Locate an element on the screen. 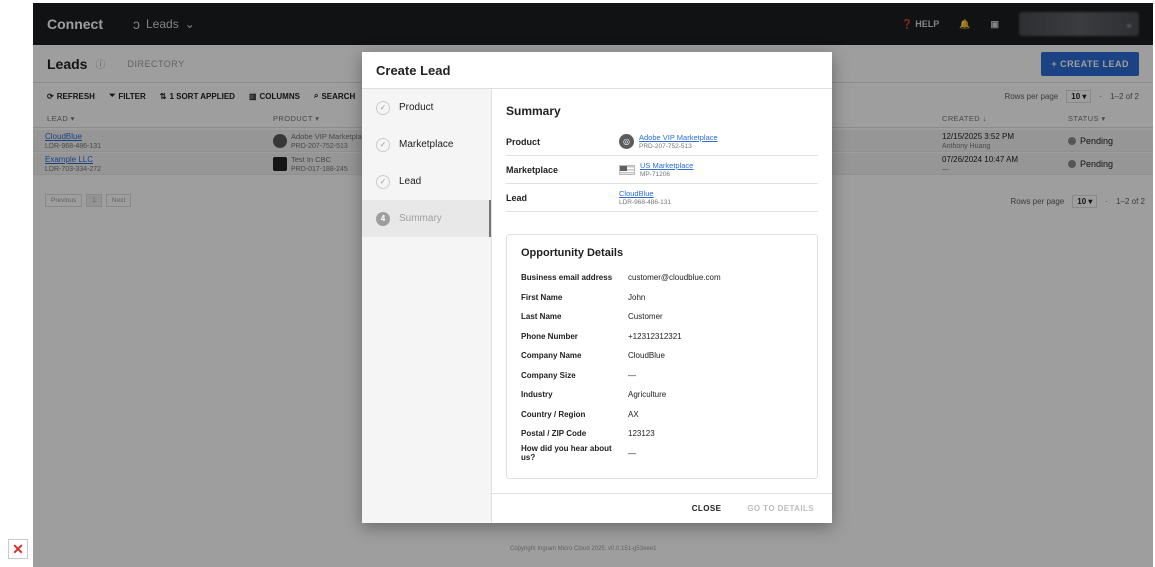 This screenshot has width=1155, height=567. detail-label: Postal / ZIP Code is located at coordinates (554, 434).